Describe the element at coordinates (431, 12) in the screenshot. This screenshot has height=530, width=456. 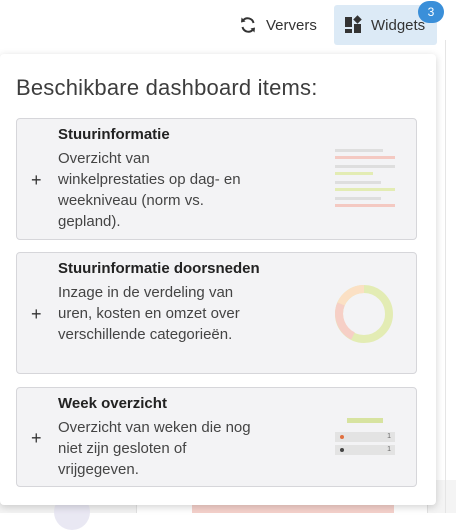
I see `widgets-count-badge: 3` at that location.